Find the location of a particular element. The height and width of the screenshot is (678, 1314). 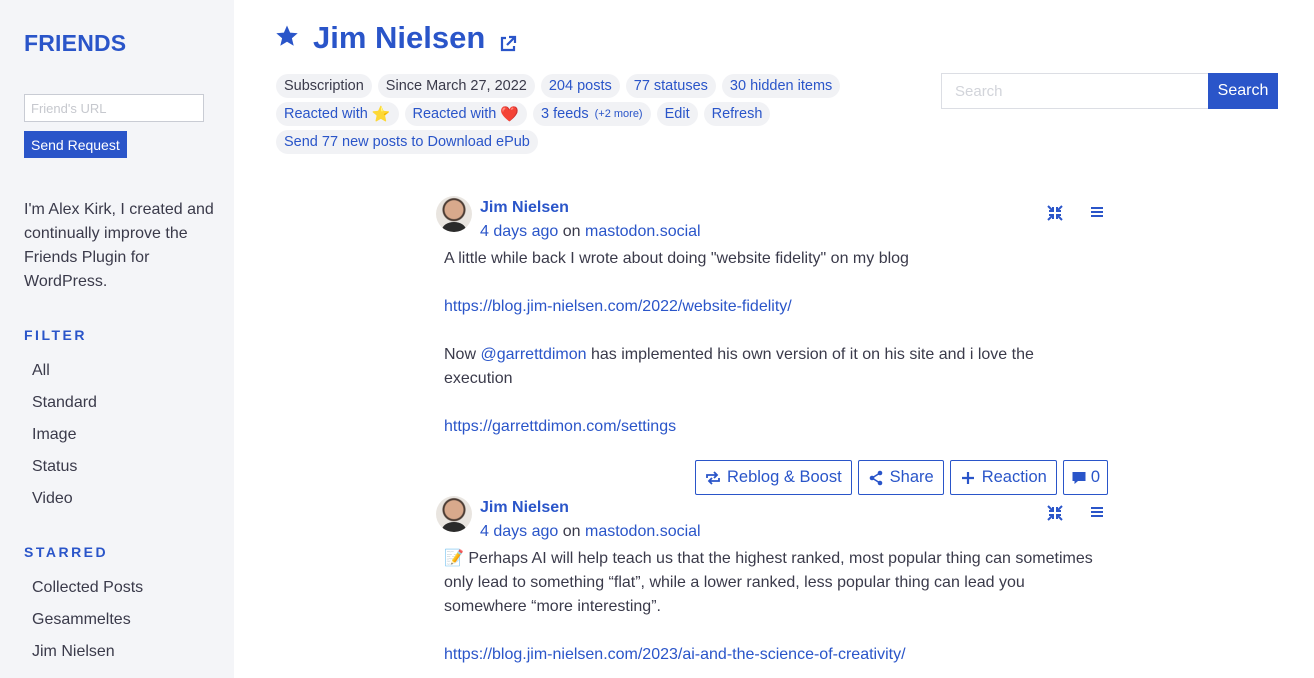

reacted-heart-chip: Reacted with ❤️ is located at coordinates (466, 114).